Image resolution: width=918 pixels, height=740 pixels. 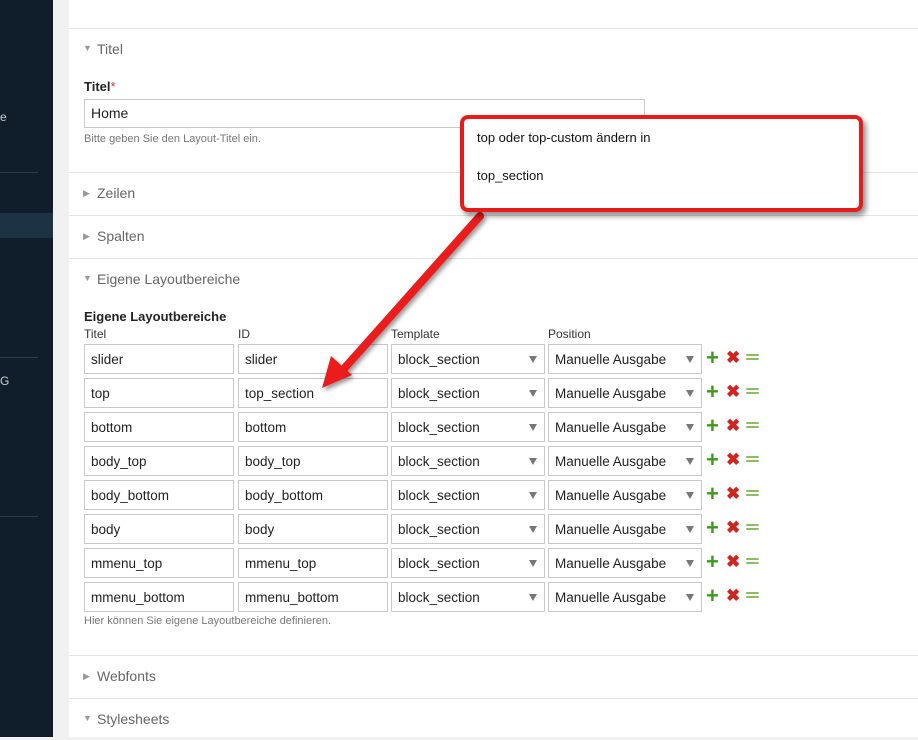 What do you see at coordinates (313, 563) in the screenshot?
I see `id-input: mmenu_top` at bounding box center [313, 563].